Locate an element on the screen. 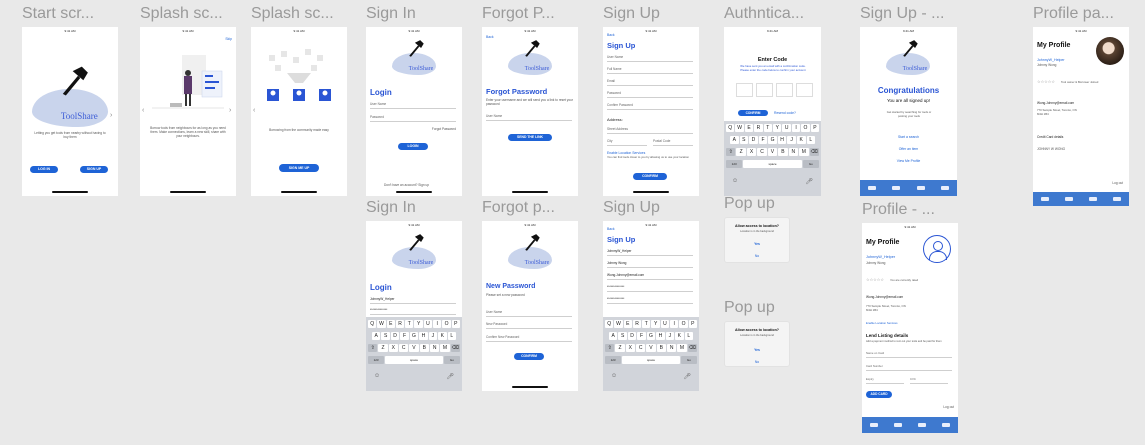 Image resolution: width=1145 pixels, height=445 pixels. signup-button: SIGN UP is located at coordinates (94, 169).